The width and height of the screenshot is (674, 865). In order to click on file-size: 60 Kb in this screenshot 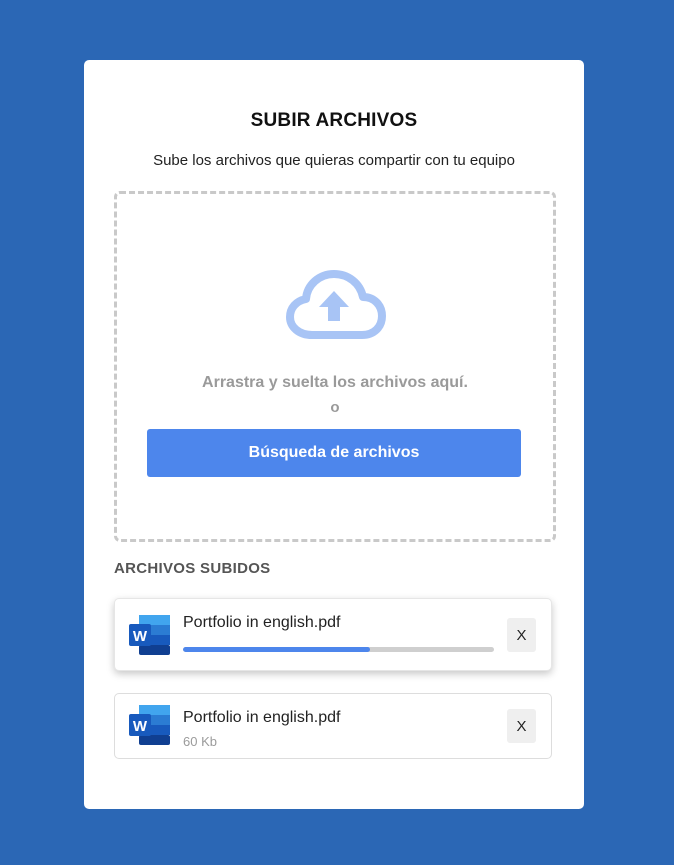, I will do `click(200, 741)`.